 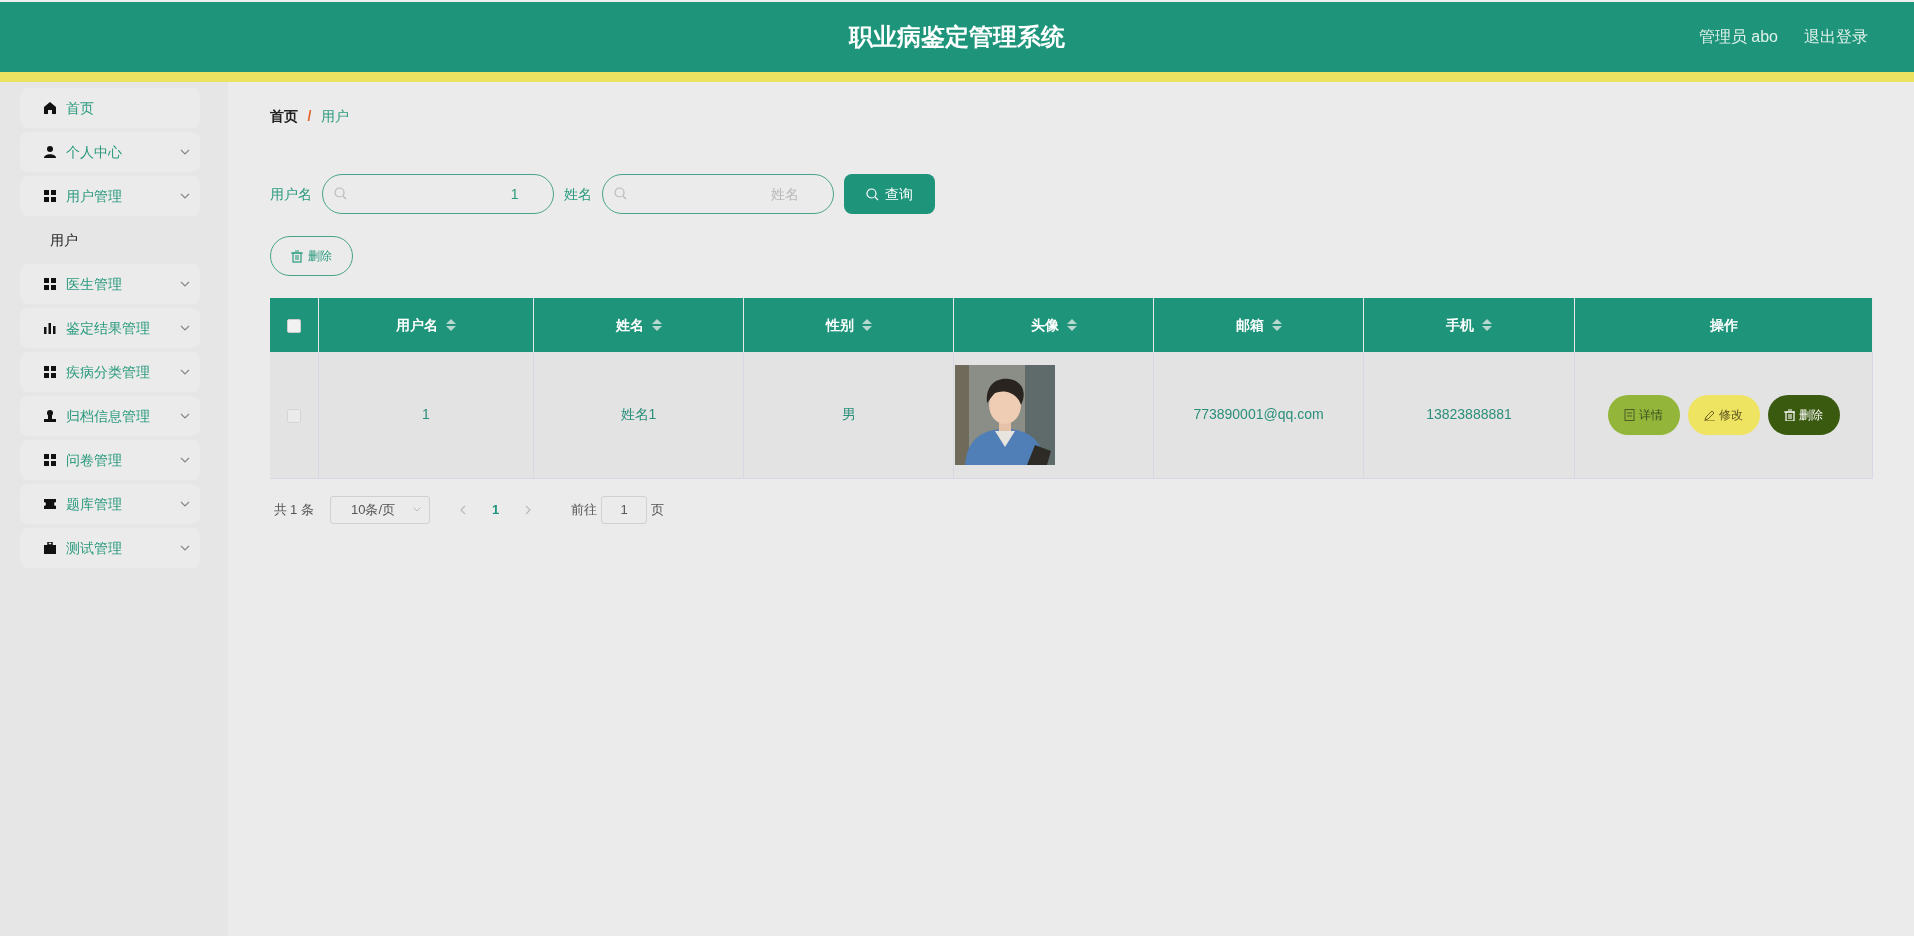 I want to click on pencil-icon, so click(x=1709, y=414).